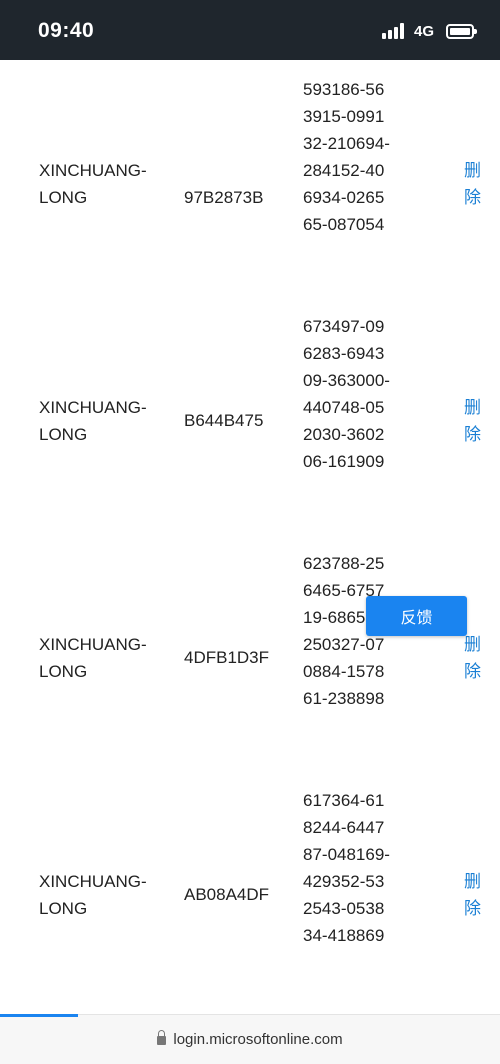 The height and width of the screenshot is (1064, 500). What do you see at coordinates (250, 30) in the screenshot?
I see `status-bar: 09:40 4G` at bounding box center [250, 30].